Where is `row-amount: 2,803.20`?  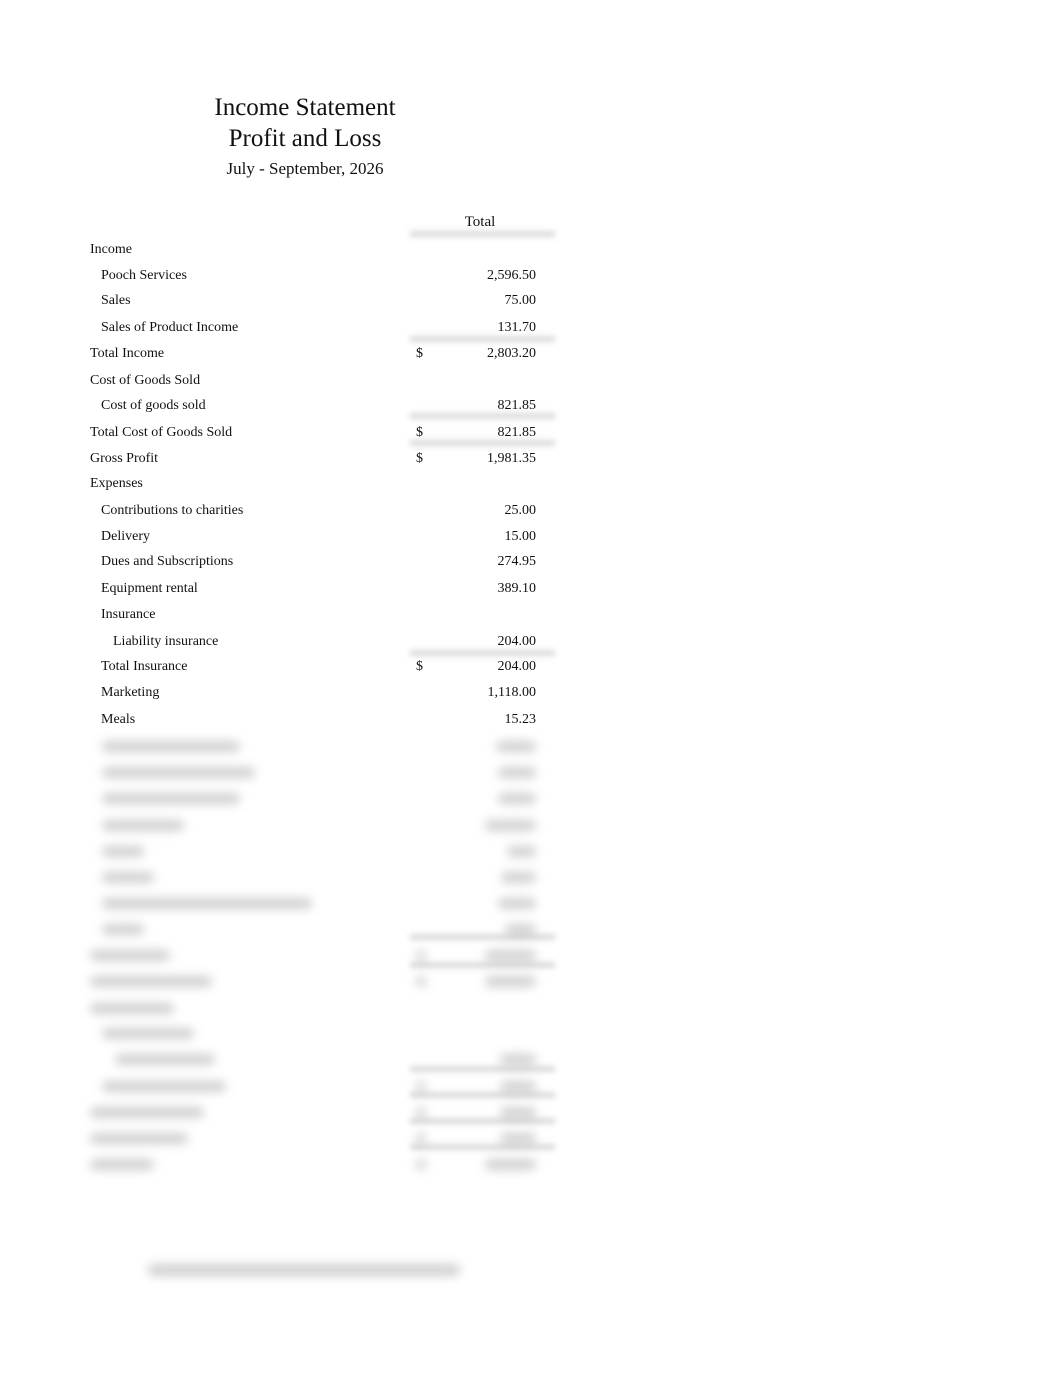 row-amount: 2,803.20 is located at coordinates (511, 353).